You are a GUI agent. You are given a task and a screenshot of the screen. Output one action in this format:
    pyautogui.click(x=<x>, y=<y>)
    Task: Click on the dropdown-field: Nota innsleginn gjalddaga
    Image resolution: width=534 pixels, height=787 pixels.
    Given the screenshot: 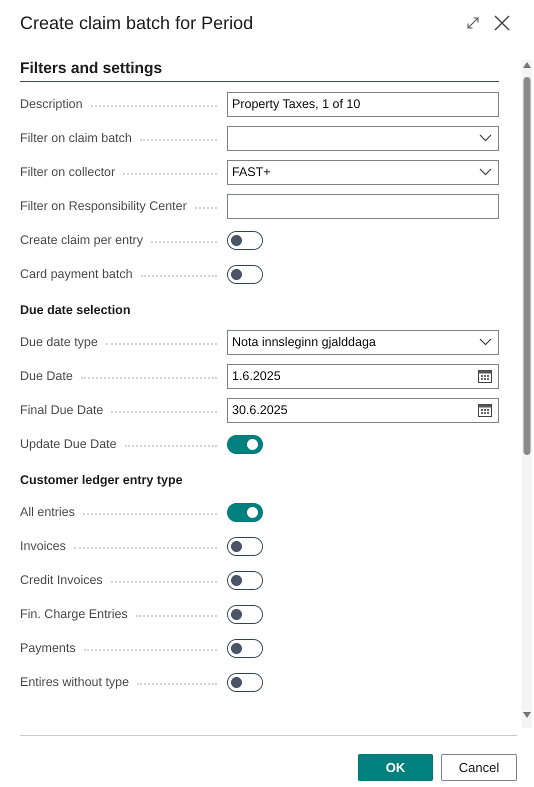 What is the action you would take?
    pyautogui.click(x=363, y=342)
    